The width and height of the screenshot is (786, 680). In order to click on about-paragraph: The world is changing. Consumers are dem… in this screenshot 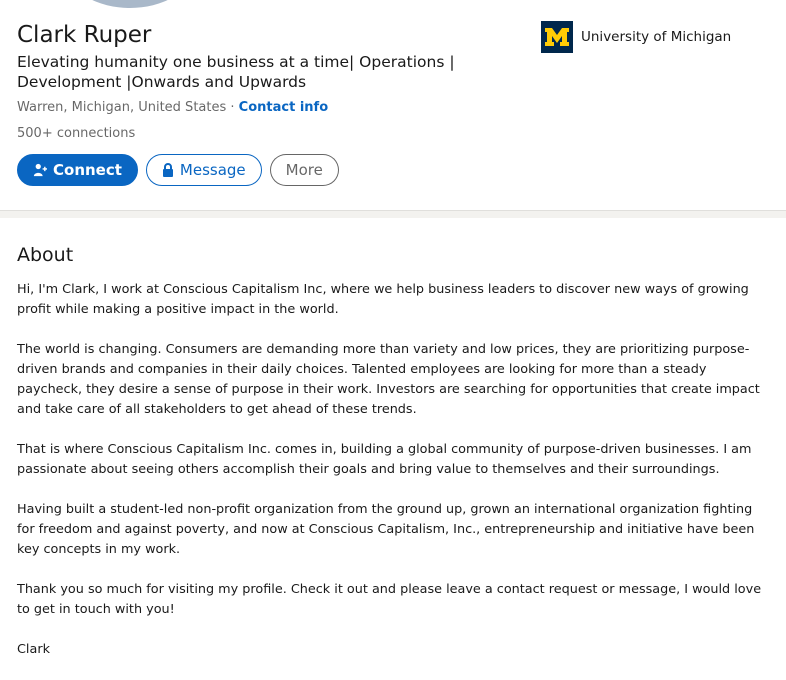, I will do `click(388, 379)`.